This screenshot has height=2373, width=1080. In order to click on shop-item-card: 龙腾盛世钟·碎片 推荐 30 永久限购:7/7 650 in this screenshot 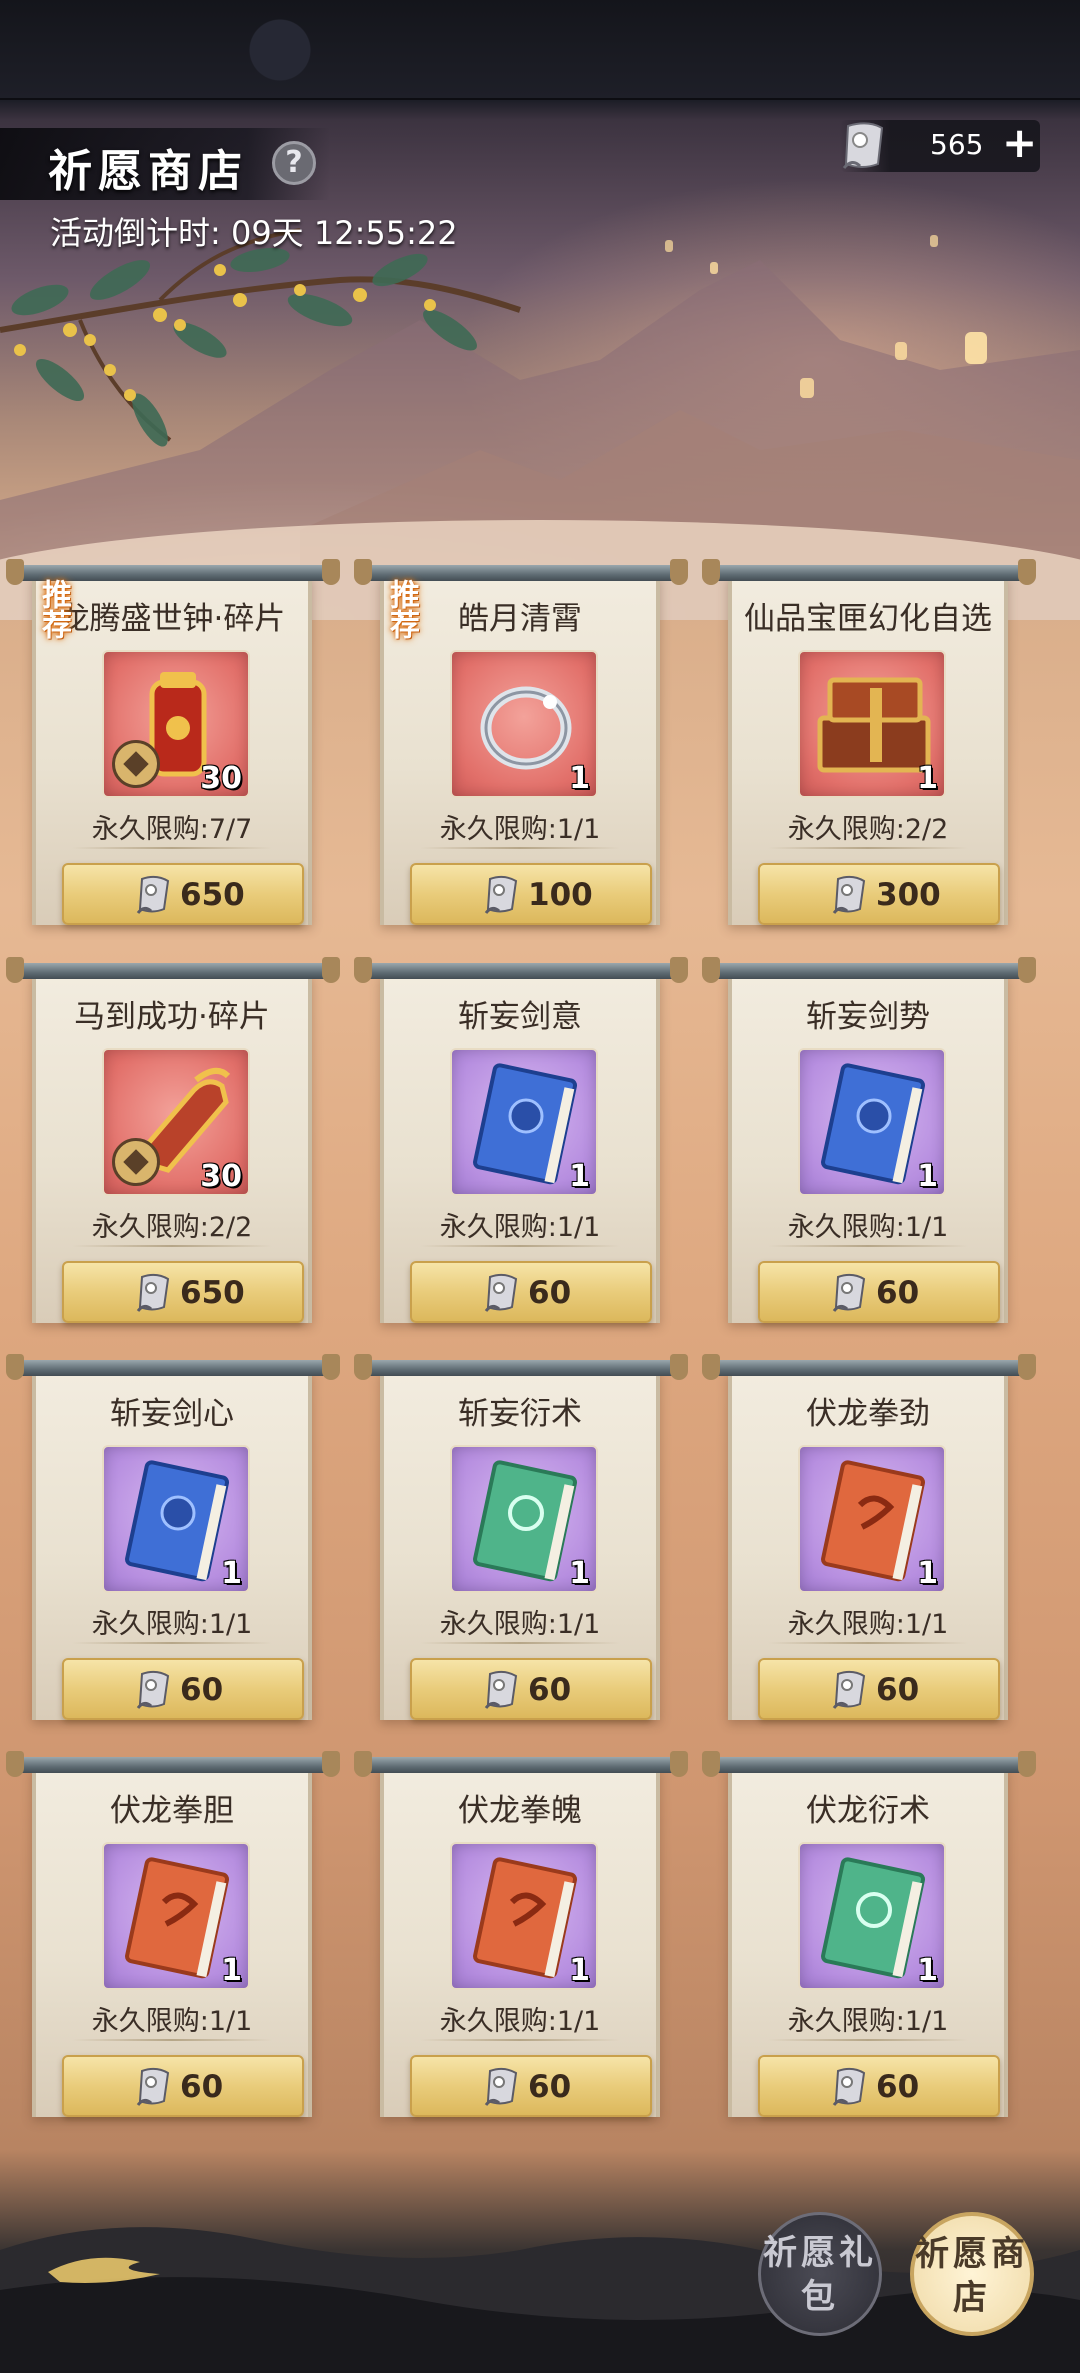, I will do `click(173, 742)`.